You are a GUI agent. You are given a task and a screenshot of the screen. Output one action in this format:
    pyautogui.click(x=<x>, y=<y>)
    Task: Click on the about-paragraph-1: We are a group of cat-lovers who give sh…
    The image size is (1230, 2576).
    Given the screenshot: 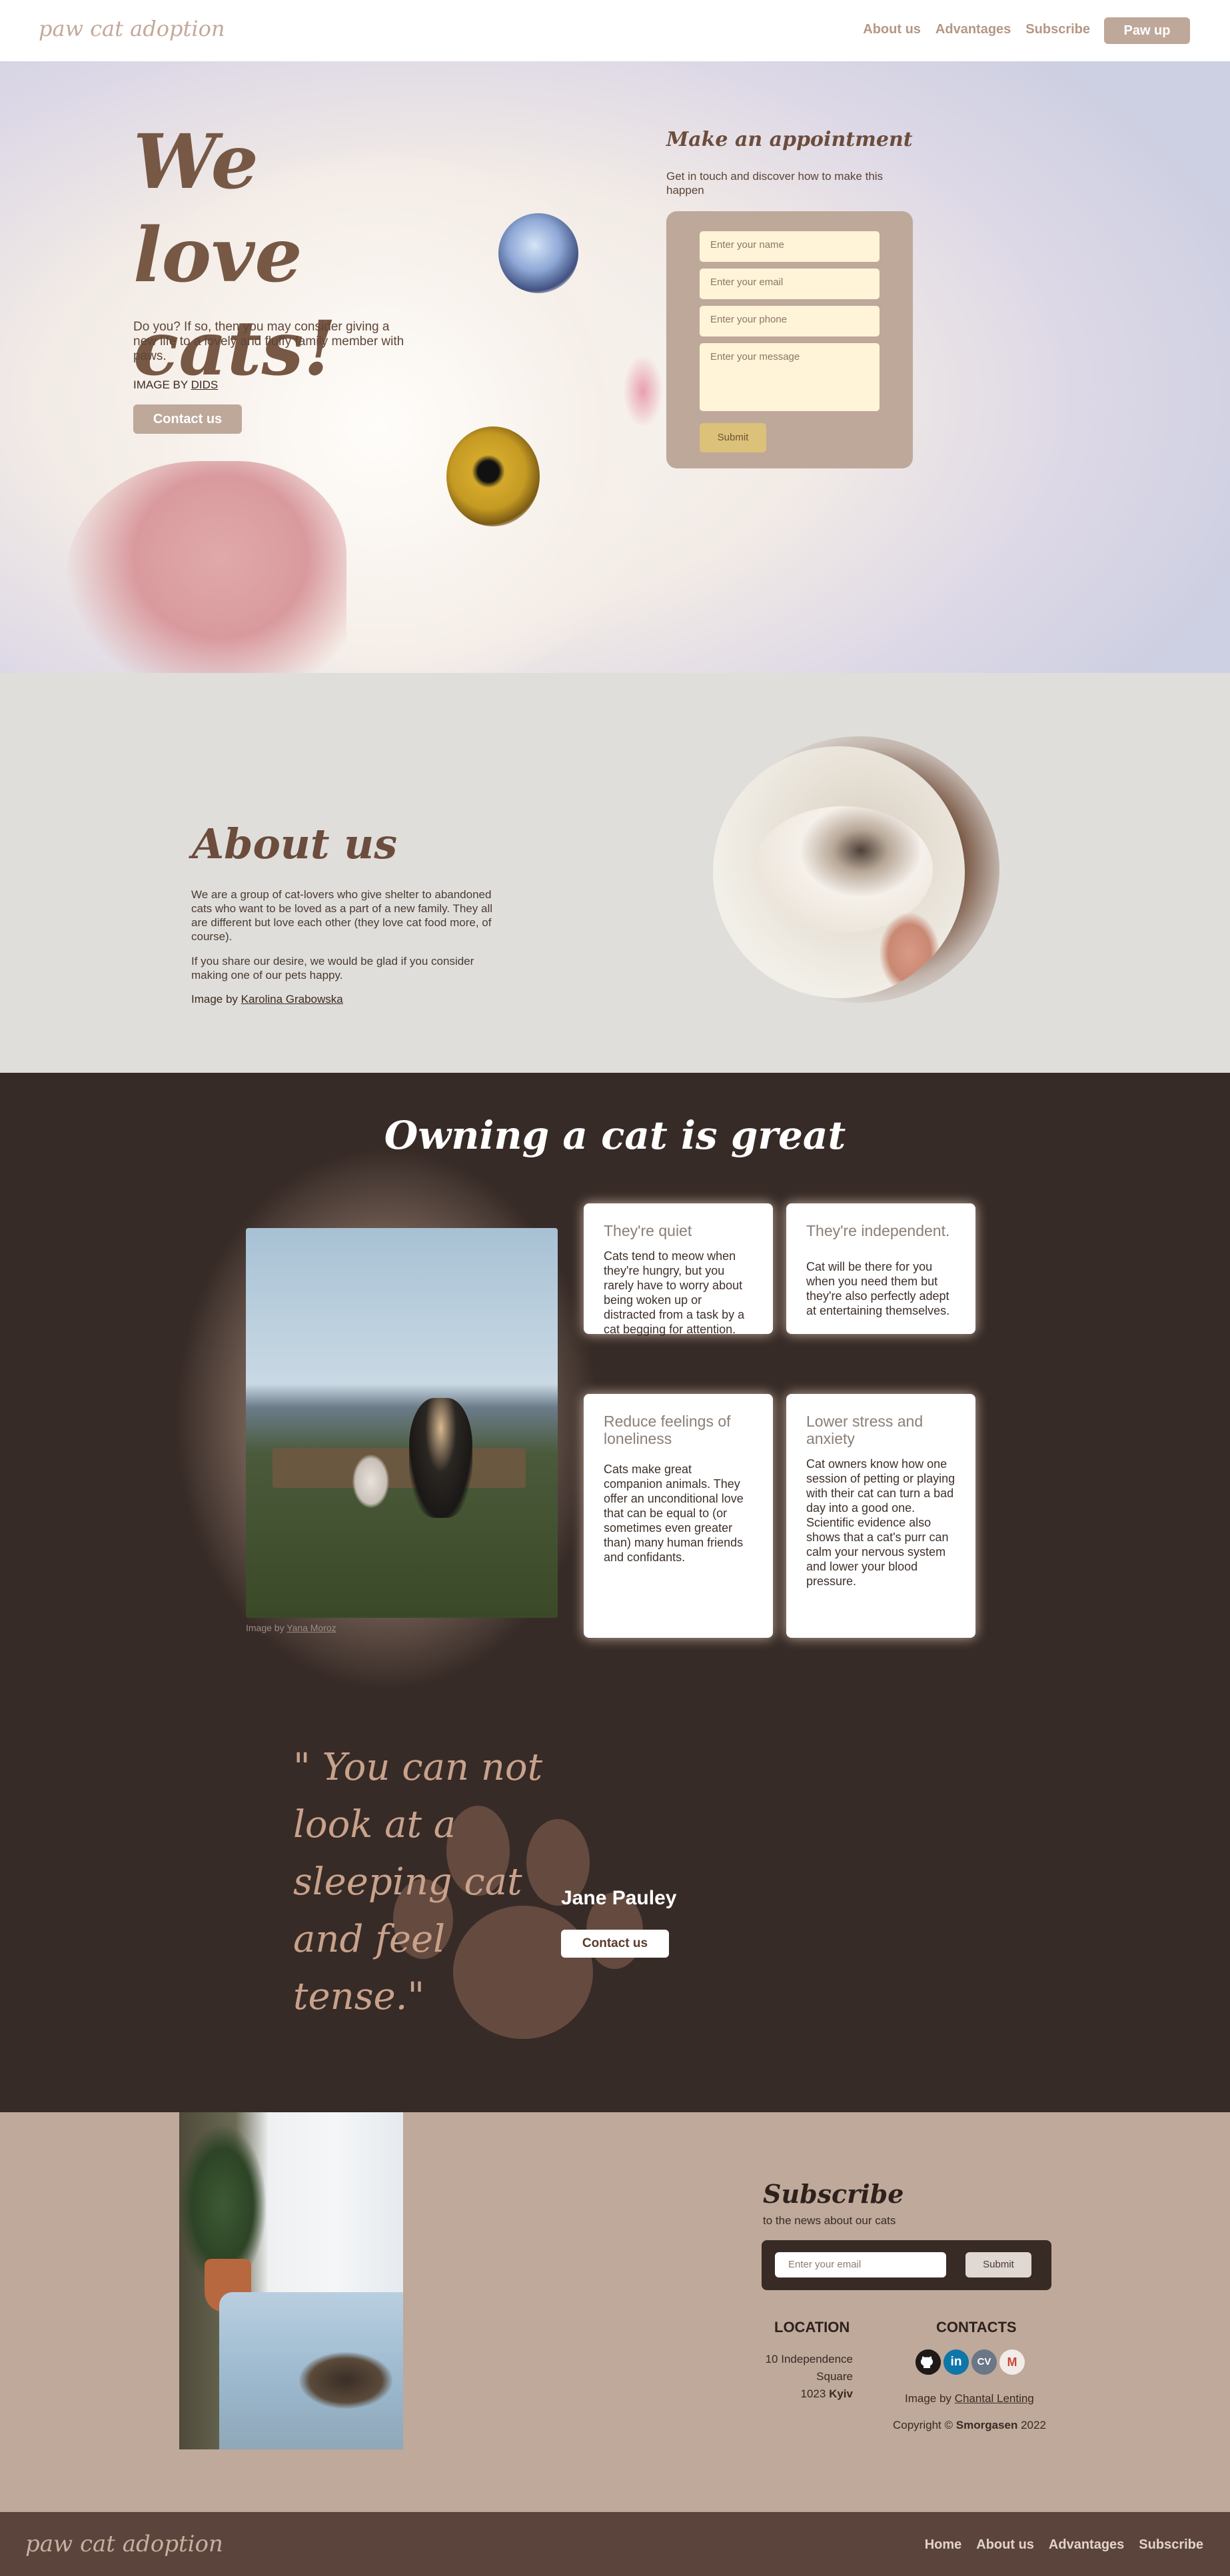 What is the action you would take?
    pyautogui.click(x=341, y=916)
    